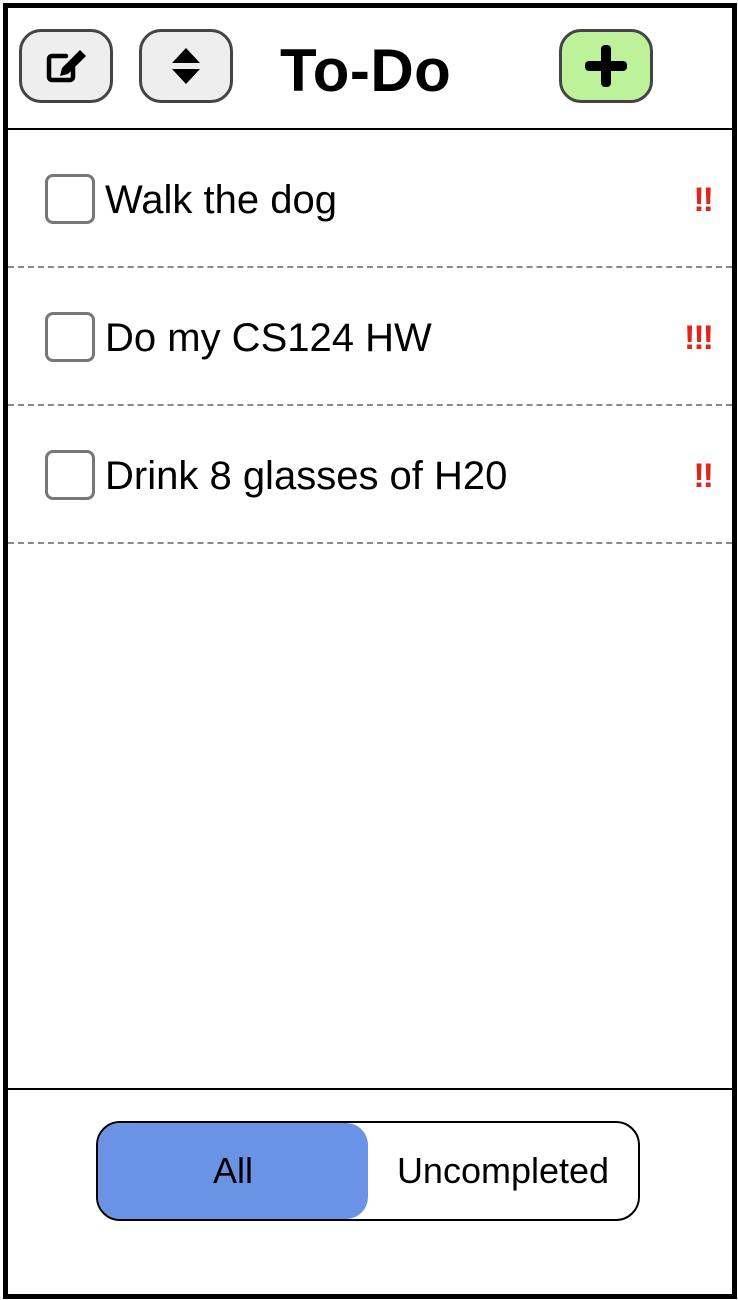 Image resolution: width=738 pixels, height=1300 pixels. What do you see at coordinates (366, 70) in the screenshot?
I see `page-title: To-Do` at bounding box center [366, 70].